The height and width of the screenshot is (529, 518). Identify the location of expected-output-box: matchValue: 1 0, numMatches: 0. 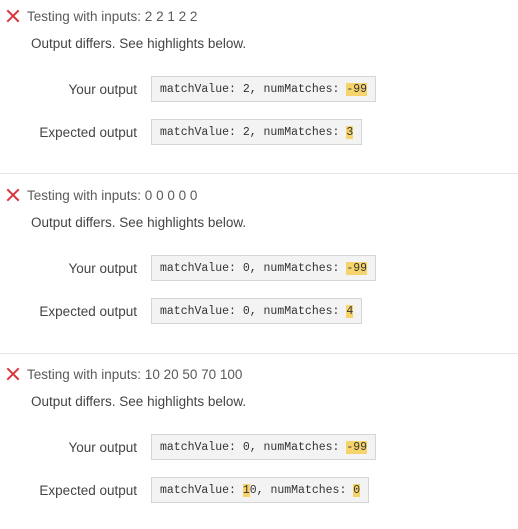
(260, 490).